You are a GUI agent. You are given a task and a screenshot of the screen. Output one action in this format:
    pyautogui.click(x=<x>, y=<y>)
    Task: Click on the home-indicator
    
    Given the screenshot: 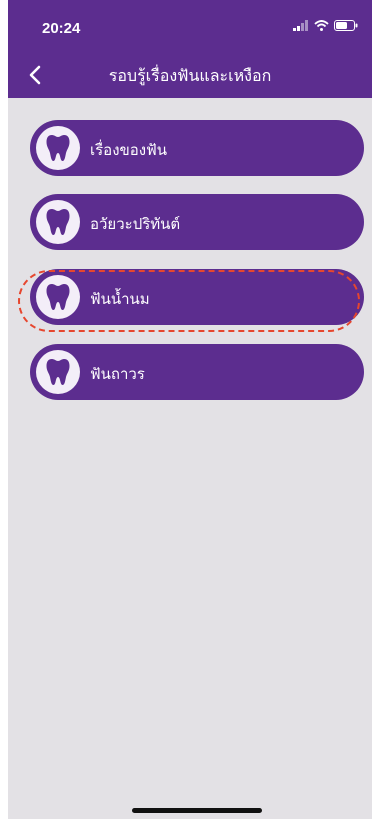 What is the action you would take?
    pyautogui.click(x=197, y=810)
    